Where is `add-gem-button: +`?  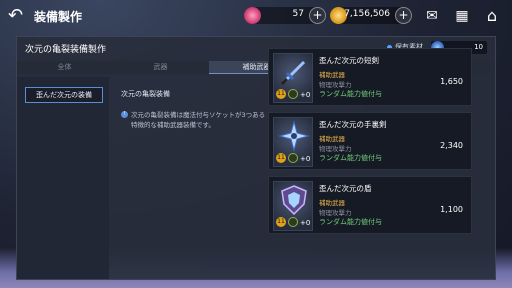 add-gem-button: + is located at coordinates (317, 15).